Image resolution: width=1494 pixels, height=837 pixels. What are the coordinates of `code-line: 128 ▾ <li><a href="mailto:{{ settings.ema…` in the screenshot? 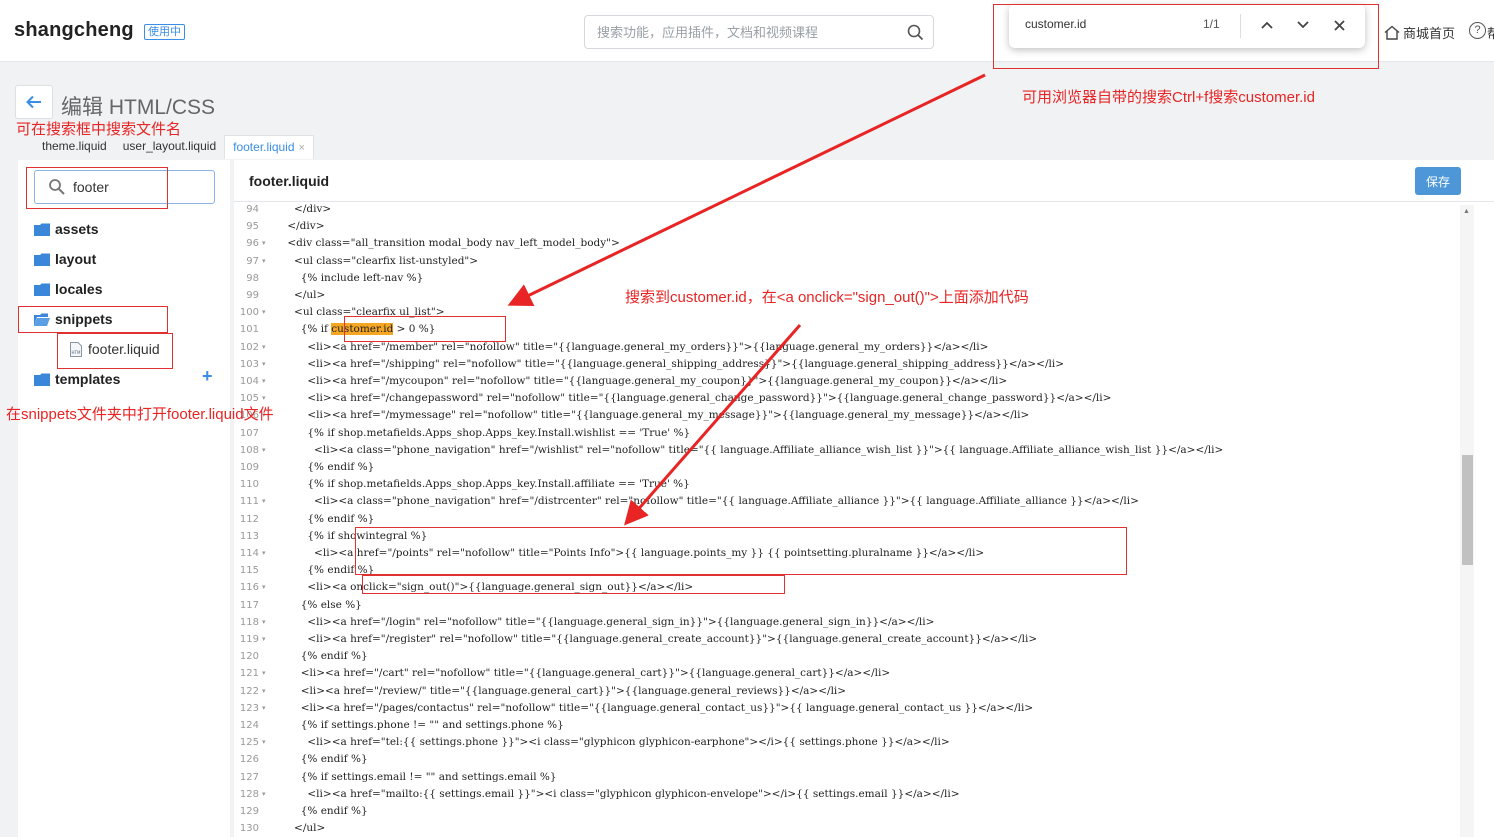 It's located at (846, 794).